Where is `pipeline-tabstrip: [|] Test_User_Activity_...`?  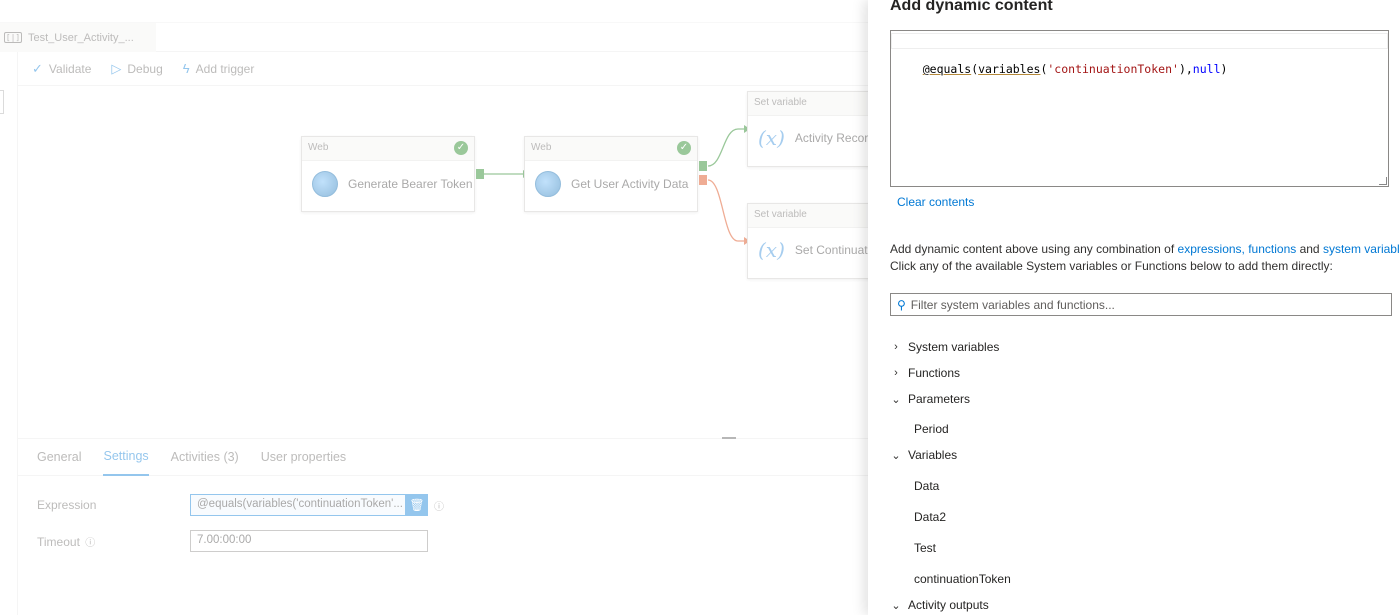
pipeline-tabstrip: [|] Test_User_Activity_... is located at coordinates (434, 37).